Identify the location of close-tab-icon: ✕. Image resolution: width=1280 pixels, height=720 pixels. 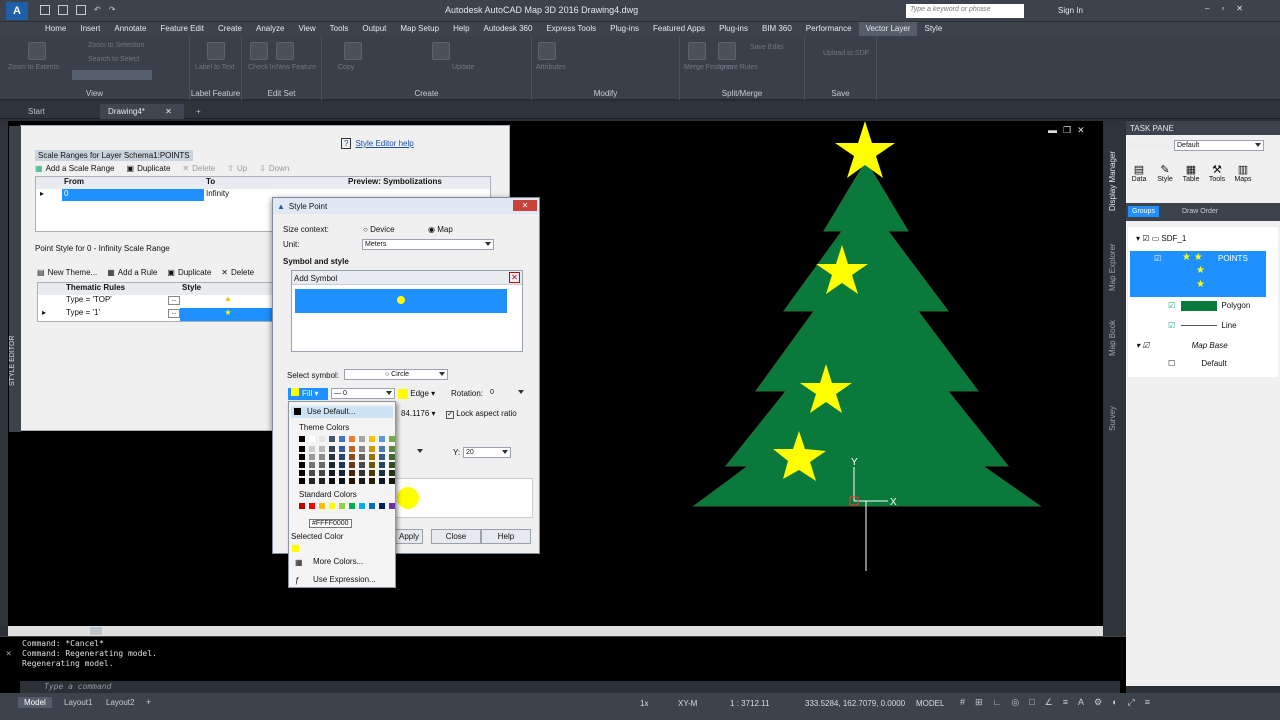
(168, 111).